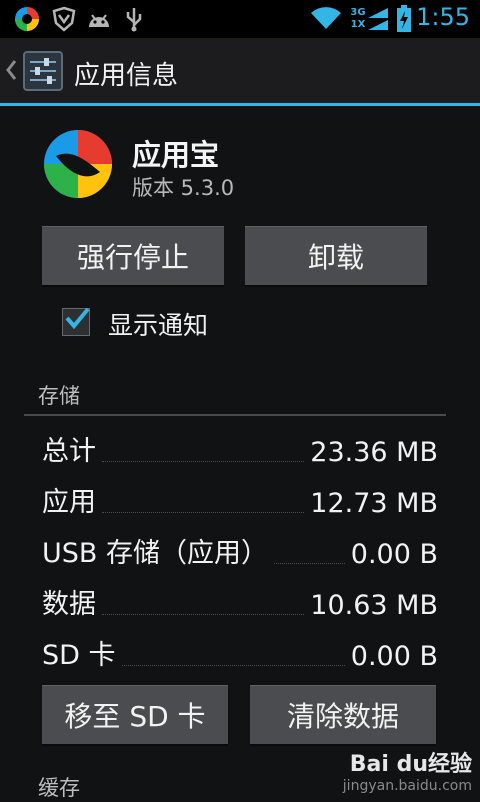  I want to click on wifi-icon, so click(326, 18).